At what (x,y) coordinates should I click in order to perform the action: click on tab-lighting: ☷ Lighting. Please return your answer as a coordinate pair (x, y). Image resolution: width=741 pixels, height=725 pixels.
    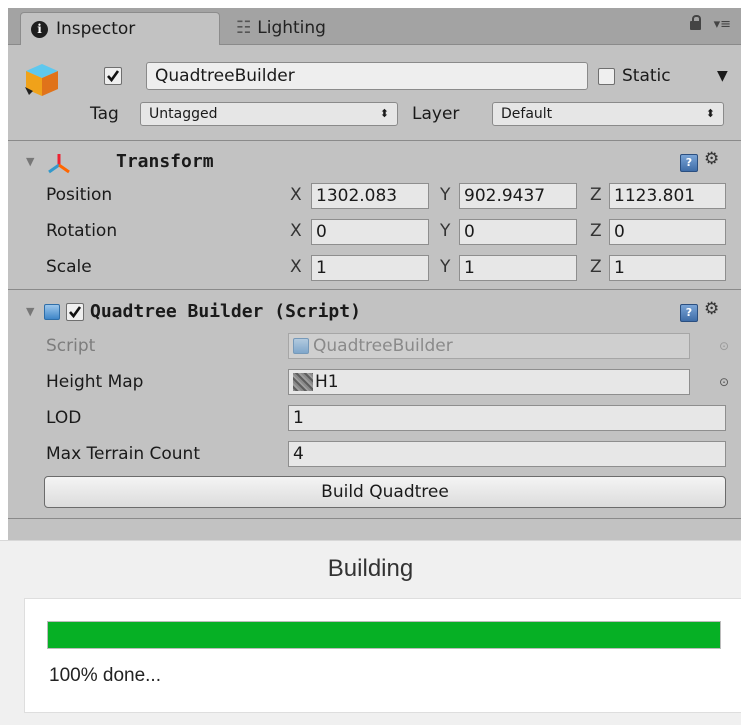
    Looking at the image, I should click on (278, 28).